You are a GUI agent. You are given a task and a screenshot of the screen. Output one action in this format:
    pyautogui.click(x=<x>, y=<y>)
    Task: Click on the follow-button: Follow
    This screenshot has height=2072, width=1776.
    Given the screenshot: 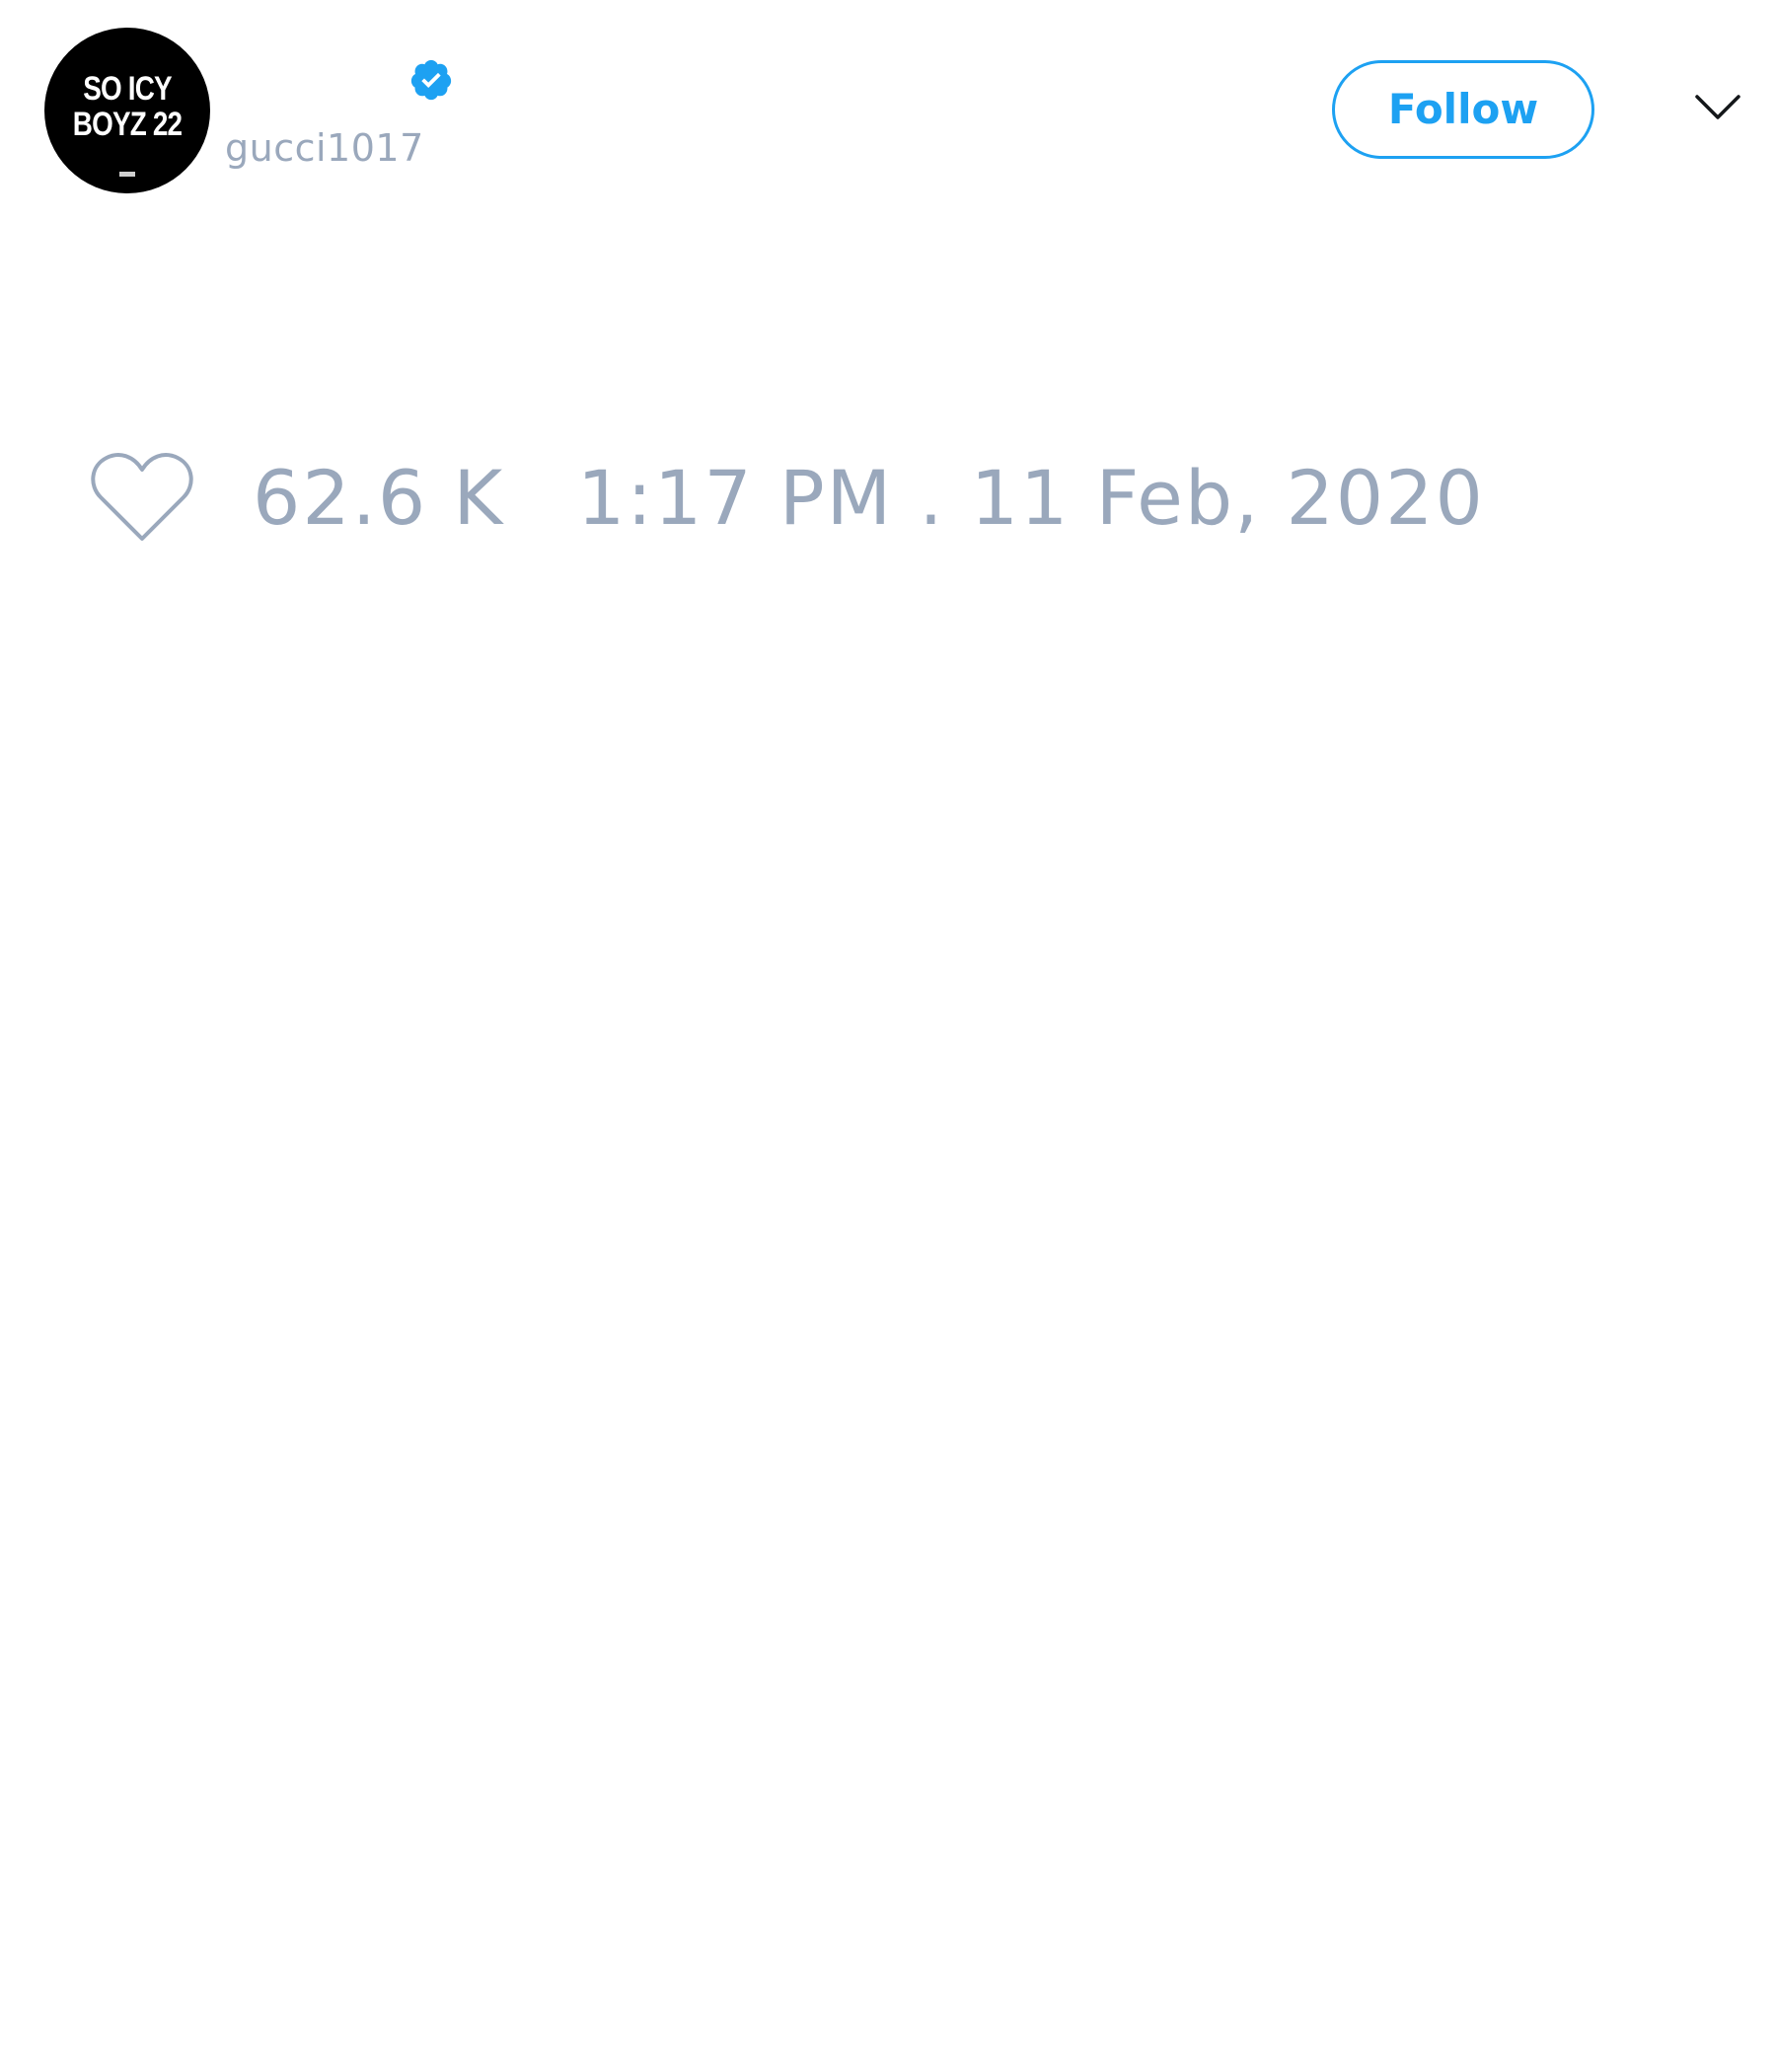 What is the action you would take?
    pyautogui.click(x=1463, y=110)
    